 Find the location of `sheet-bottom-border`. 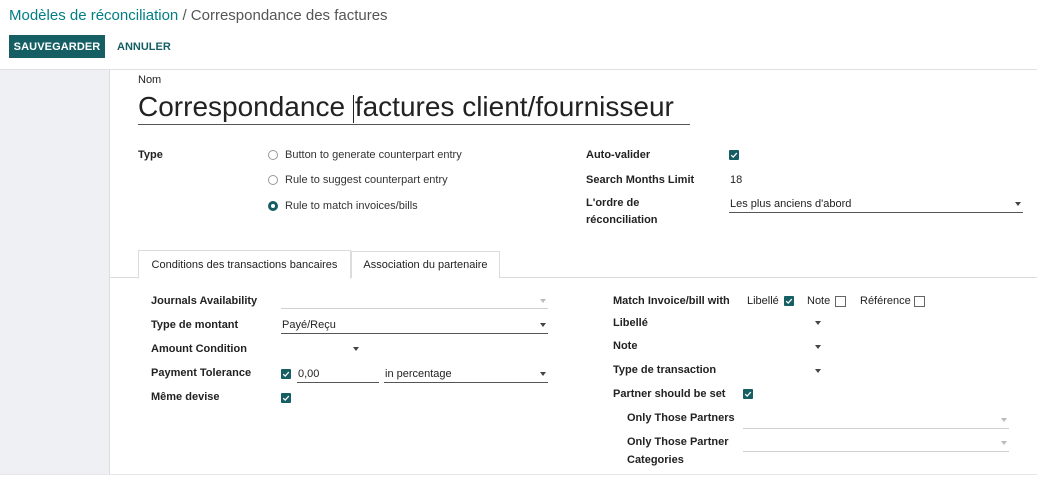

sheet-bottom-border is located at coordinates (518, 474).